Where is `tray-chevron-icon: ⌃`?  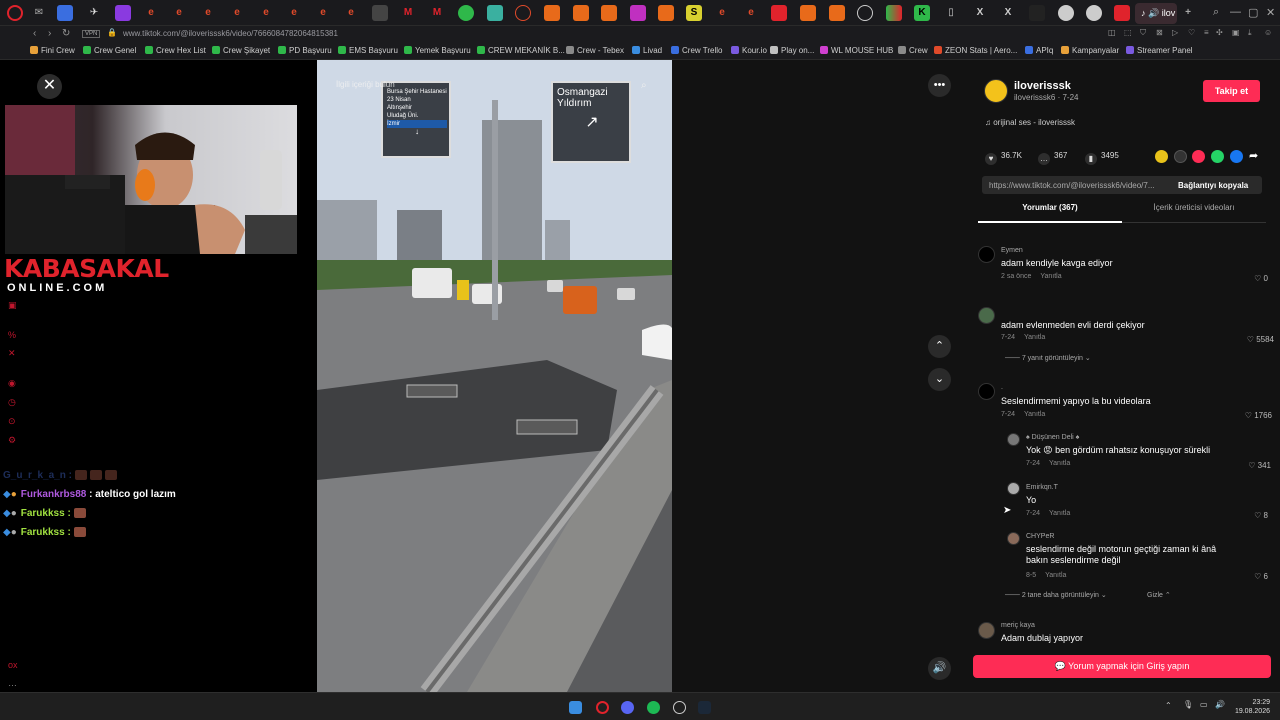 tray-chevron-icon: ⌃ is located at coordinates (1168, 705).